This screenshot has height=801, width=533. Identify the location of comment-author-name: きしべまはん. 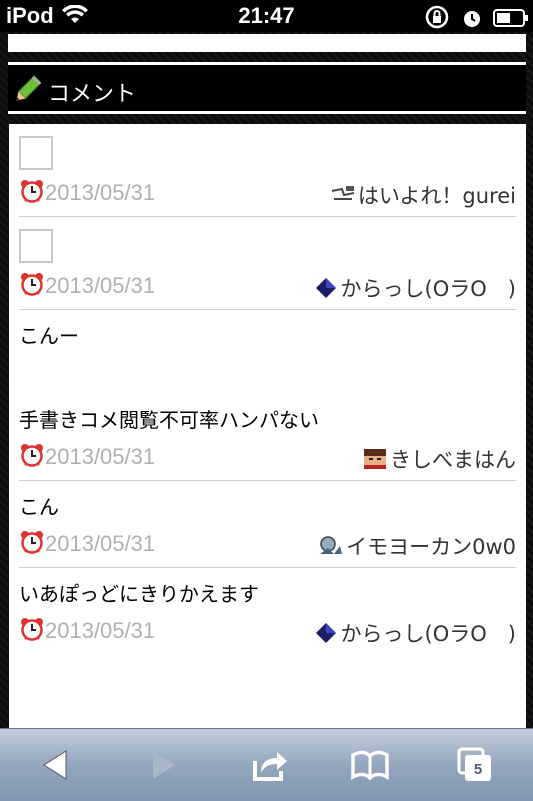
(453, 460).